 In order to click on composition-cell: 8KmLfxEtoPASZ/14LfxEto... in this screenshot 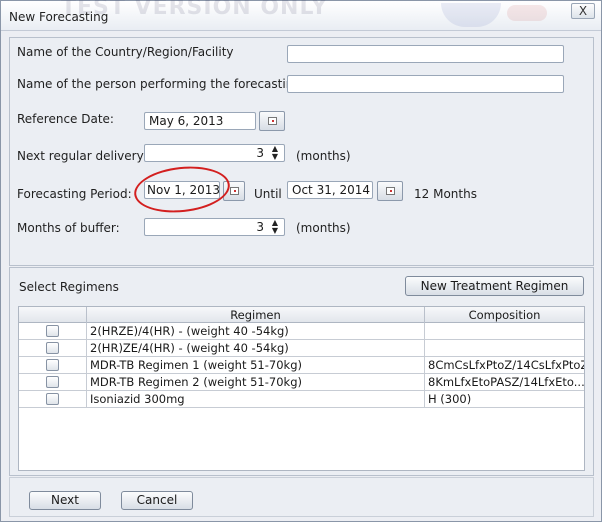, I will do `click(506, 382)`.